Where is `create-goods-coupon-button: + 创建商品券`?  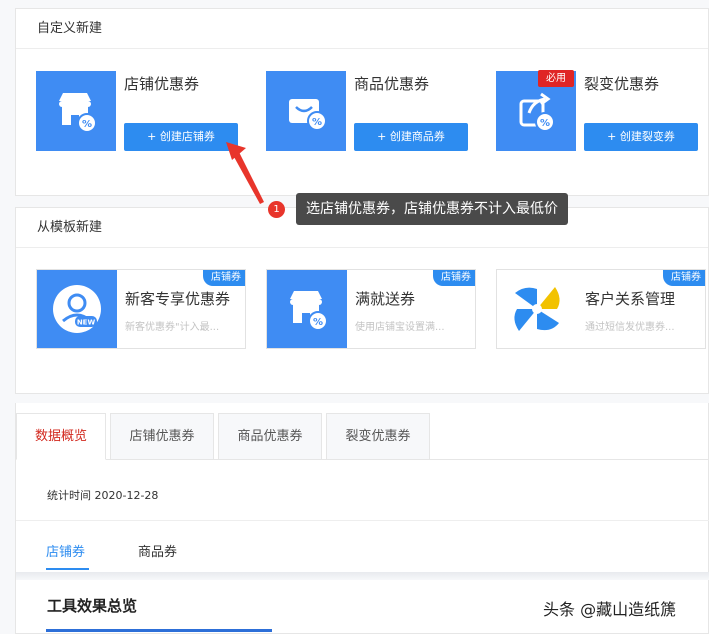 create-goods-coupon-button: + 创建商品券 is located at coordinates (411, 137).